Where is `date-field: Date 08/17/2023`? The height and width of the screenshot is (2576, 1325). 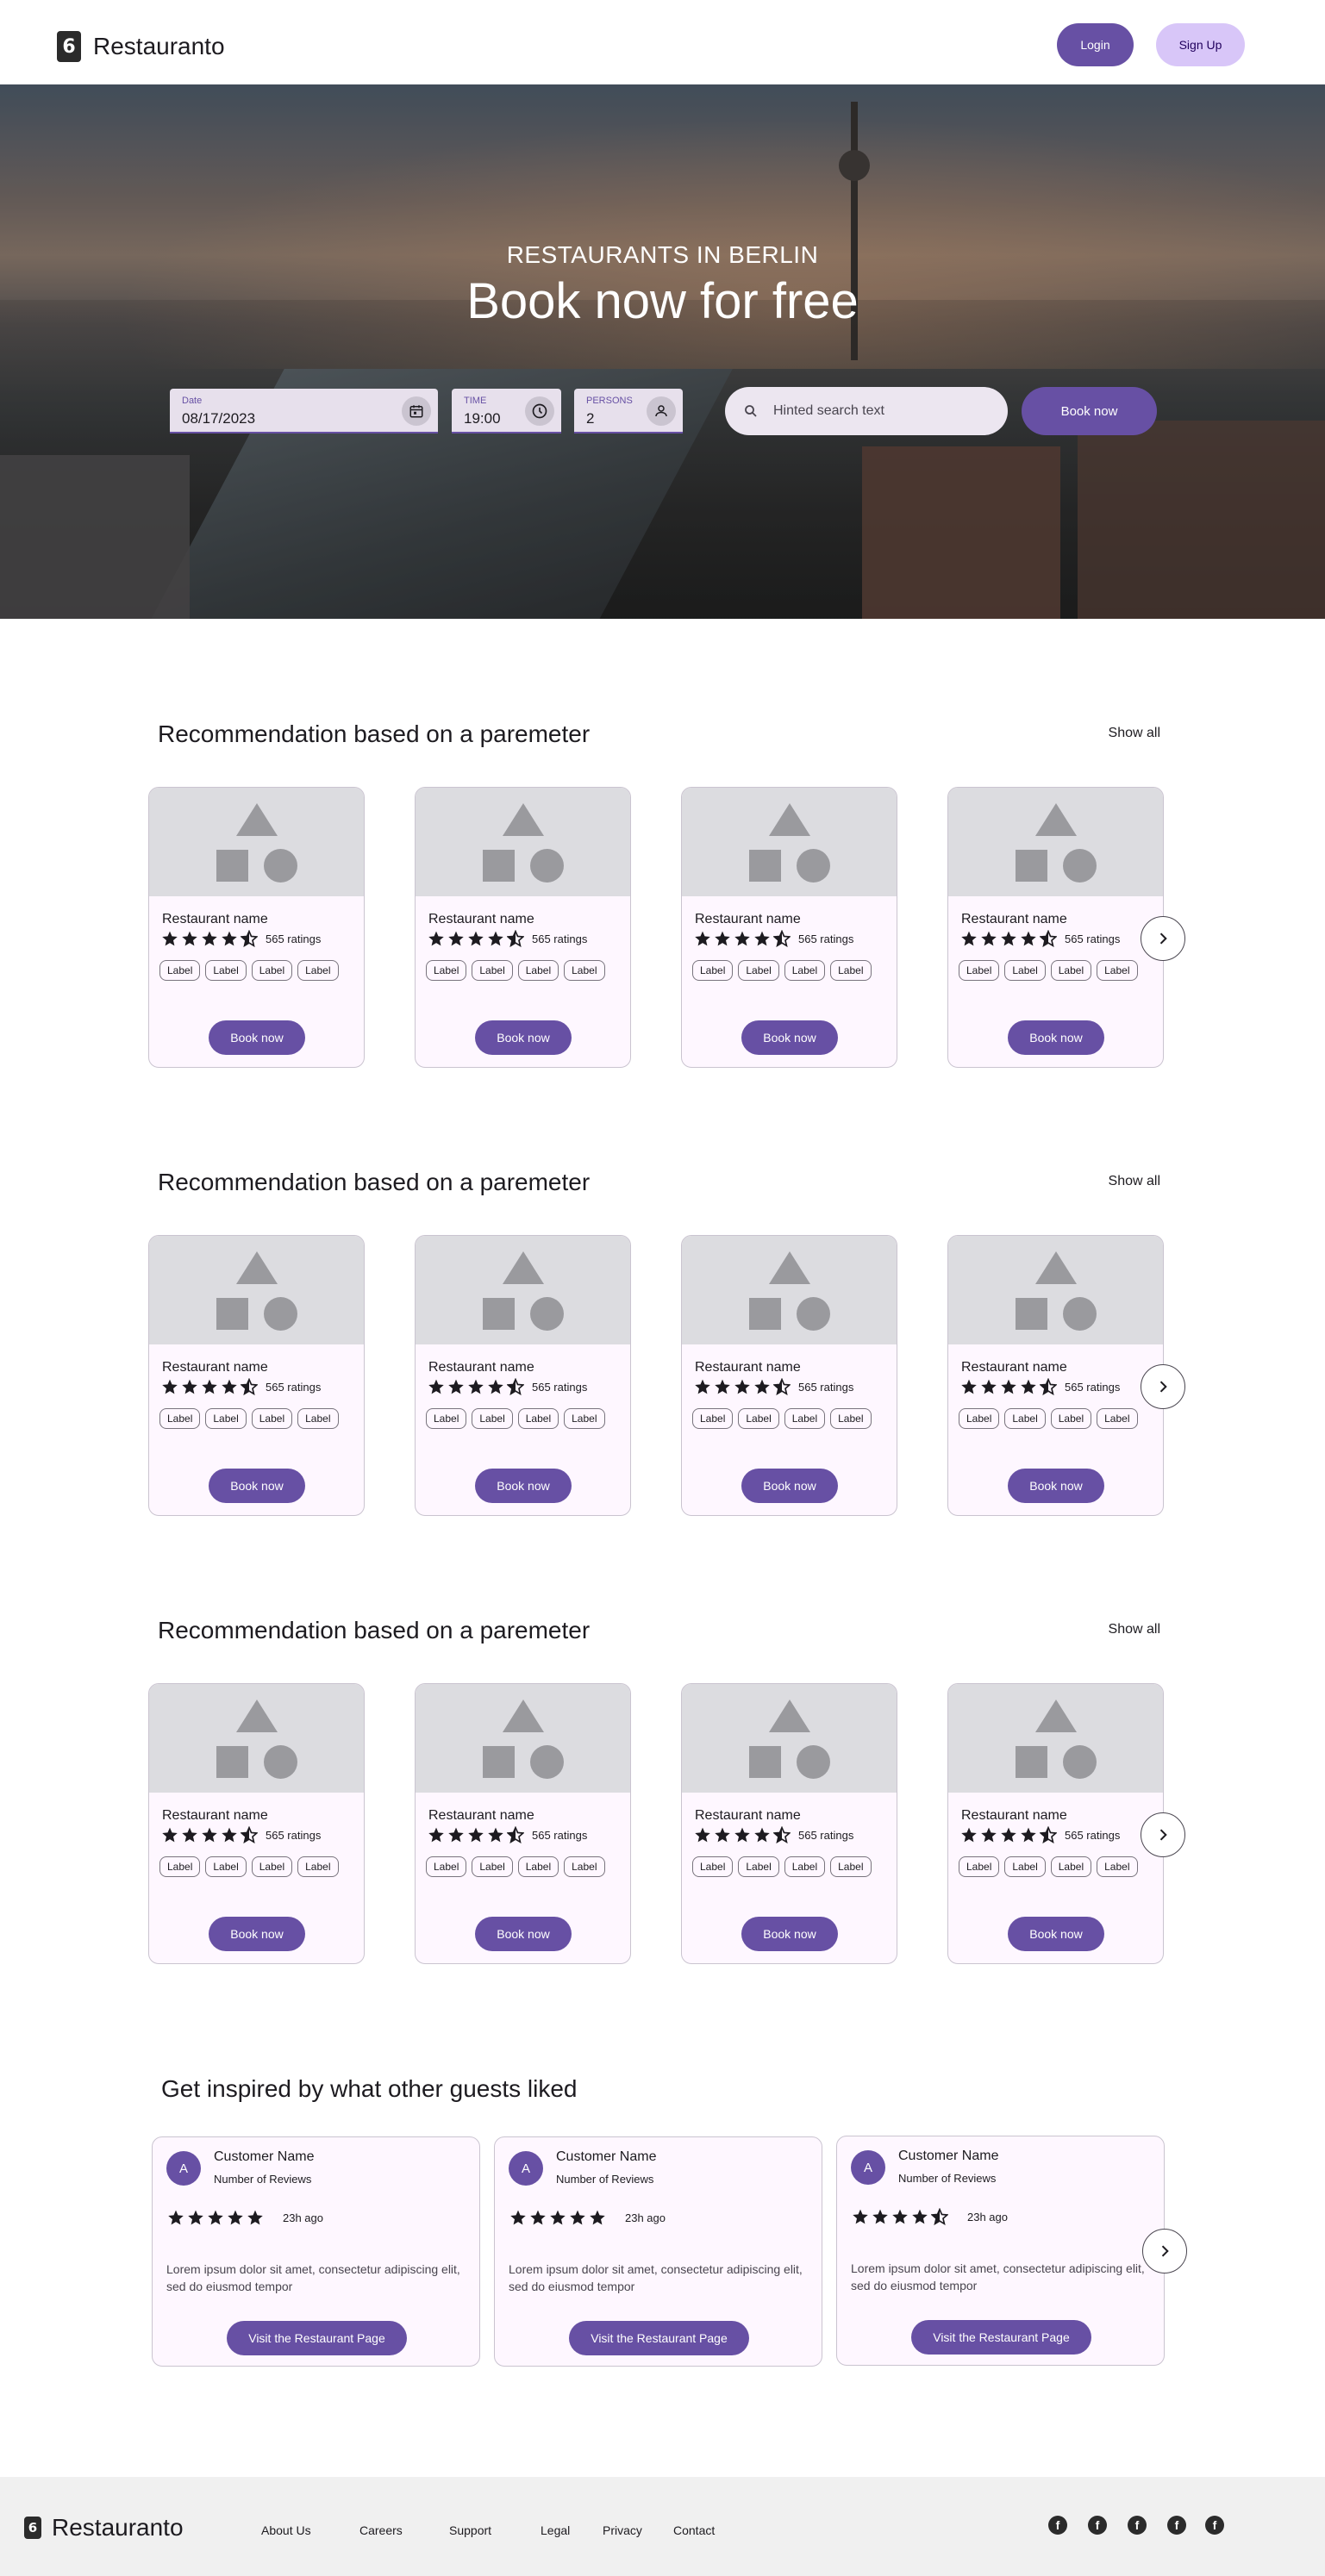
date-field: Date 08/17/2023 is located at coordinates (304, 411).